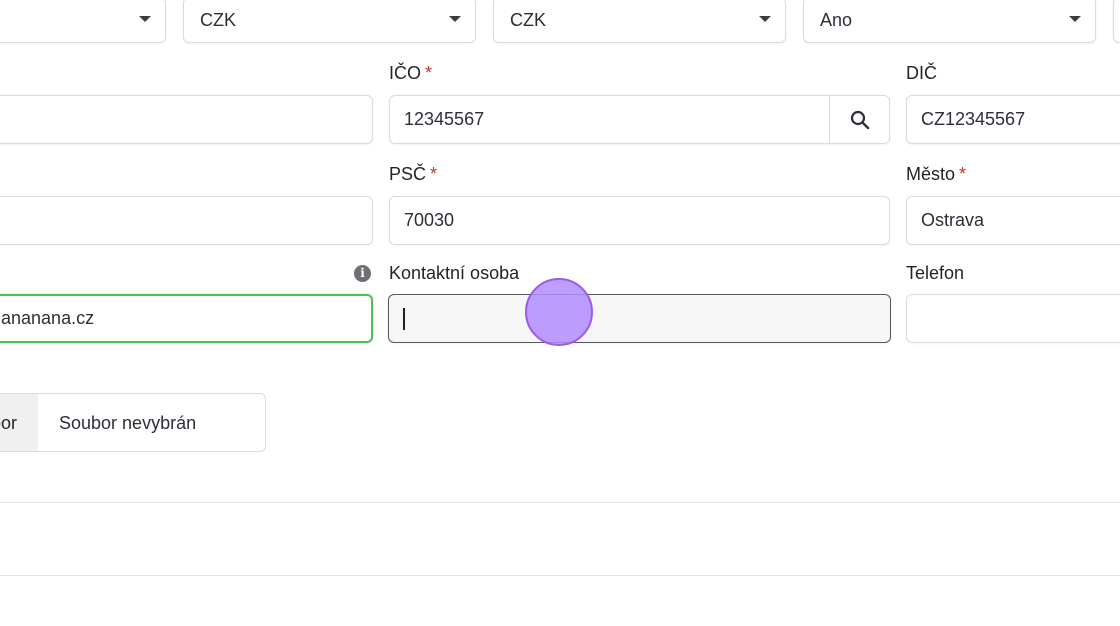  What do you see at coordinates (454, 273) in the screenshot?
I see `kontakt-label: Kontaktní osoba` at bounding box center [454, 273].